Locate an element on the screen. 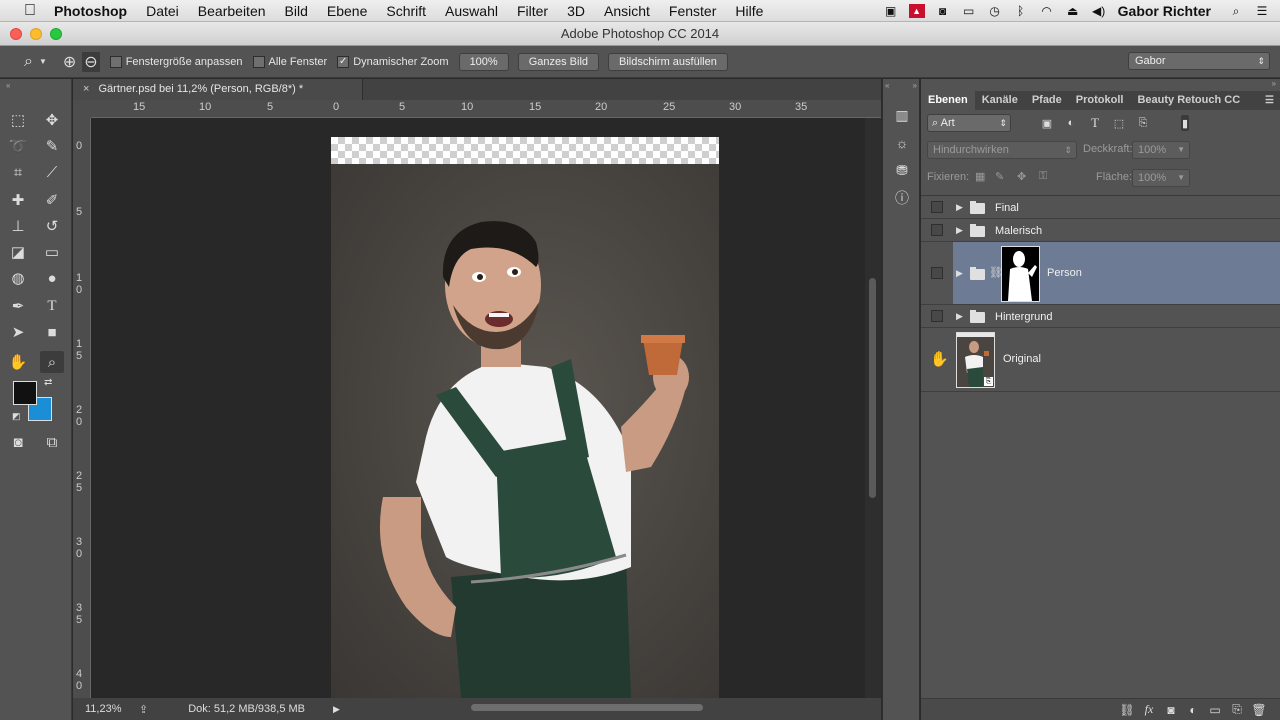 Image resolution: width=1280 pixels, height=720 pixels. tab-protokoll: Protokoll is located at coordinates (1100, 100).